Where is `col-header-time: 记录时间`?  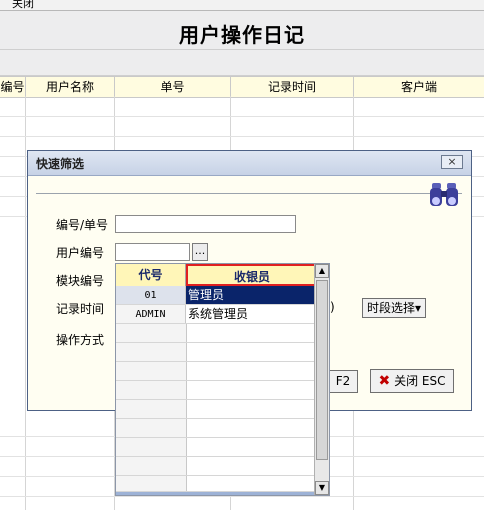 col-header-time: 记录时间 is located at coordinates (292, 87).